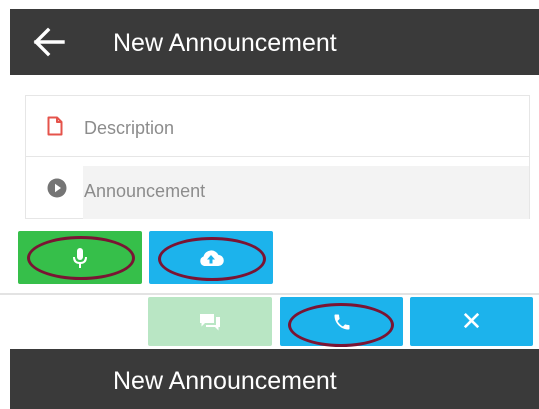  I want to click on highlight-ring-call, so click(341, 325).